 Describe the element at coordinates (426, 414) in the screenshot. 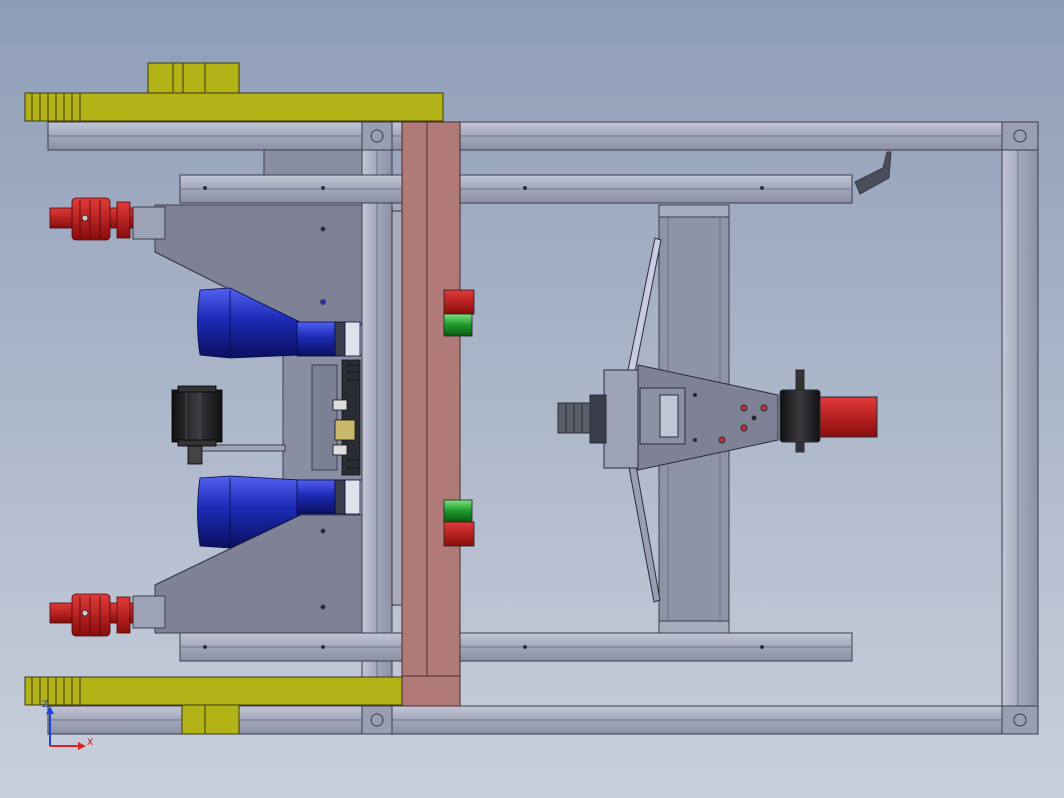

I see `copper-plate` at that location.